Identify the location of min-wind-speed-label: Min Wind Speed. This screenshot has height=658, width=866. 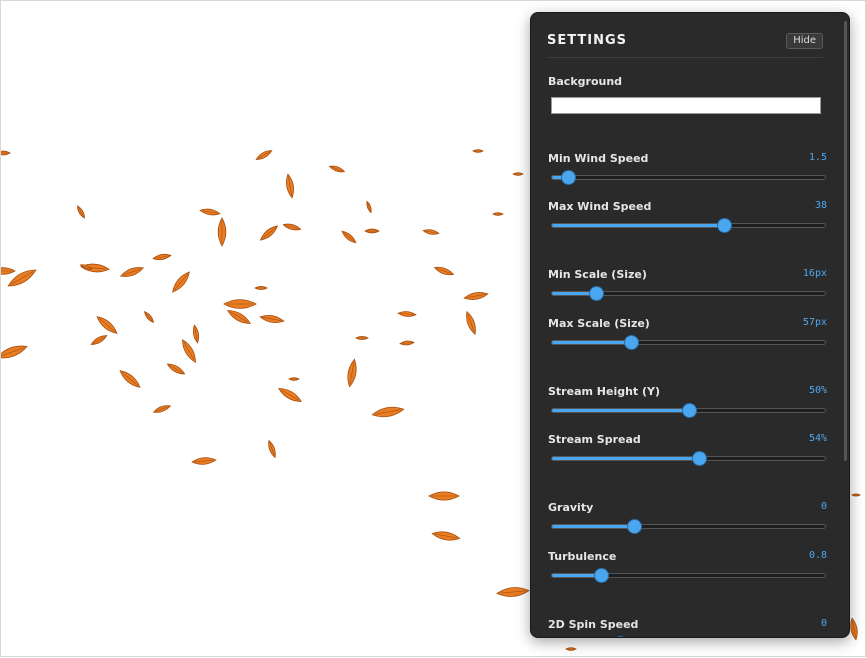
(598, 158).